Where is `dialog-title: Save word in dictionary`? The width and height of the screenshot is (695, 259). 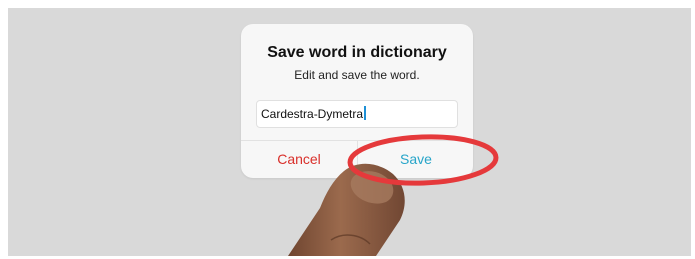 dialog-title: Save word in dictionary is located at coordinates (357, 52).